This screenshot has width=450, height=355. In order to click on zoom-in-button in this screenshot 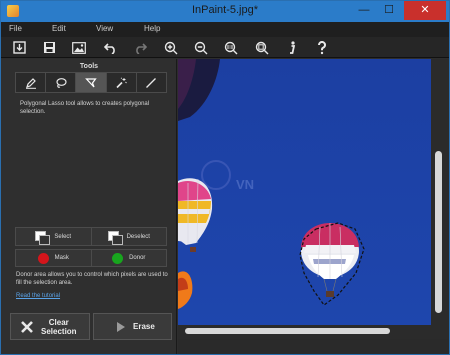, I will do `click(171, 47)`.